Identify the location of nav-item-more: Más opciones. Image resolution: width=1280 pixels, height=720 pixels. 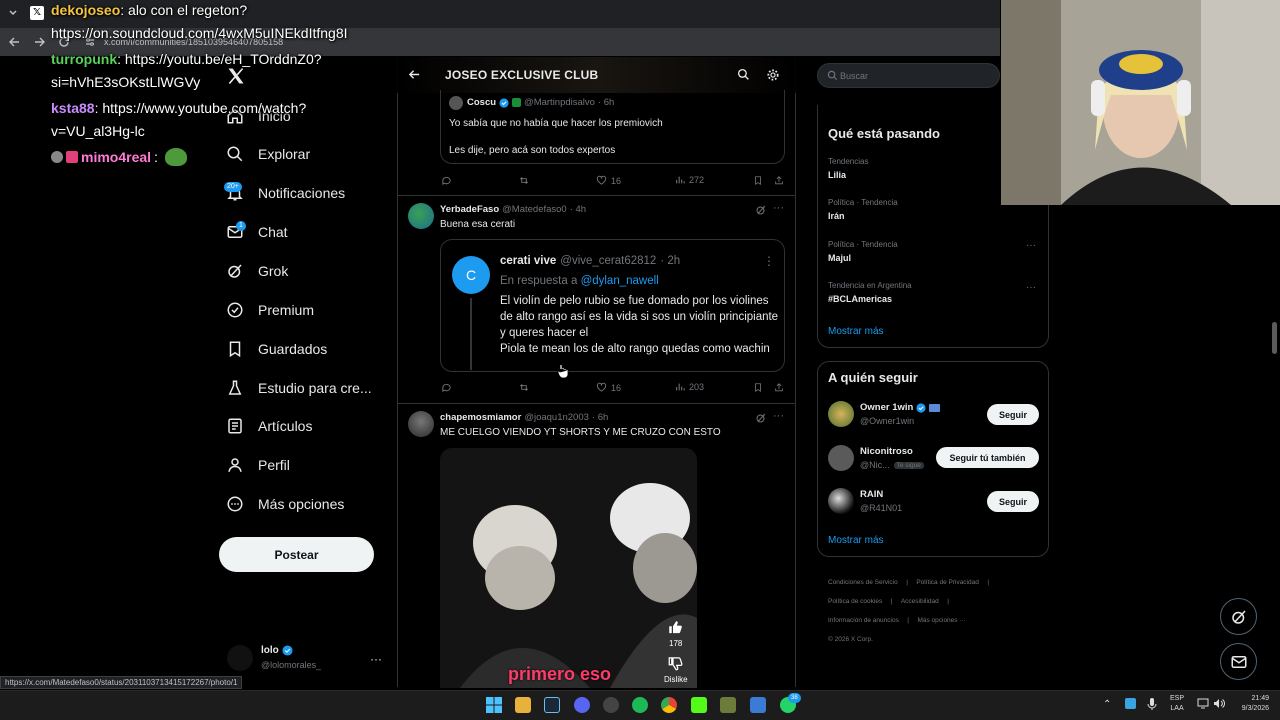
(285, 504).